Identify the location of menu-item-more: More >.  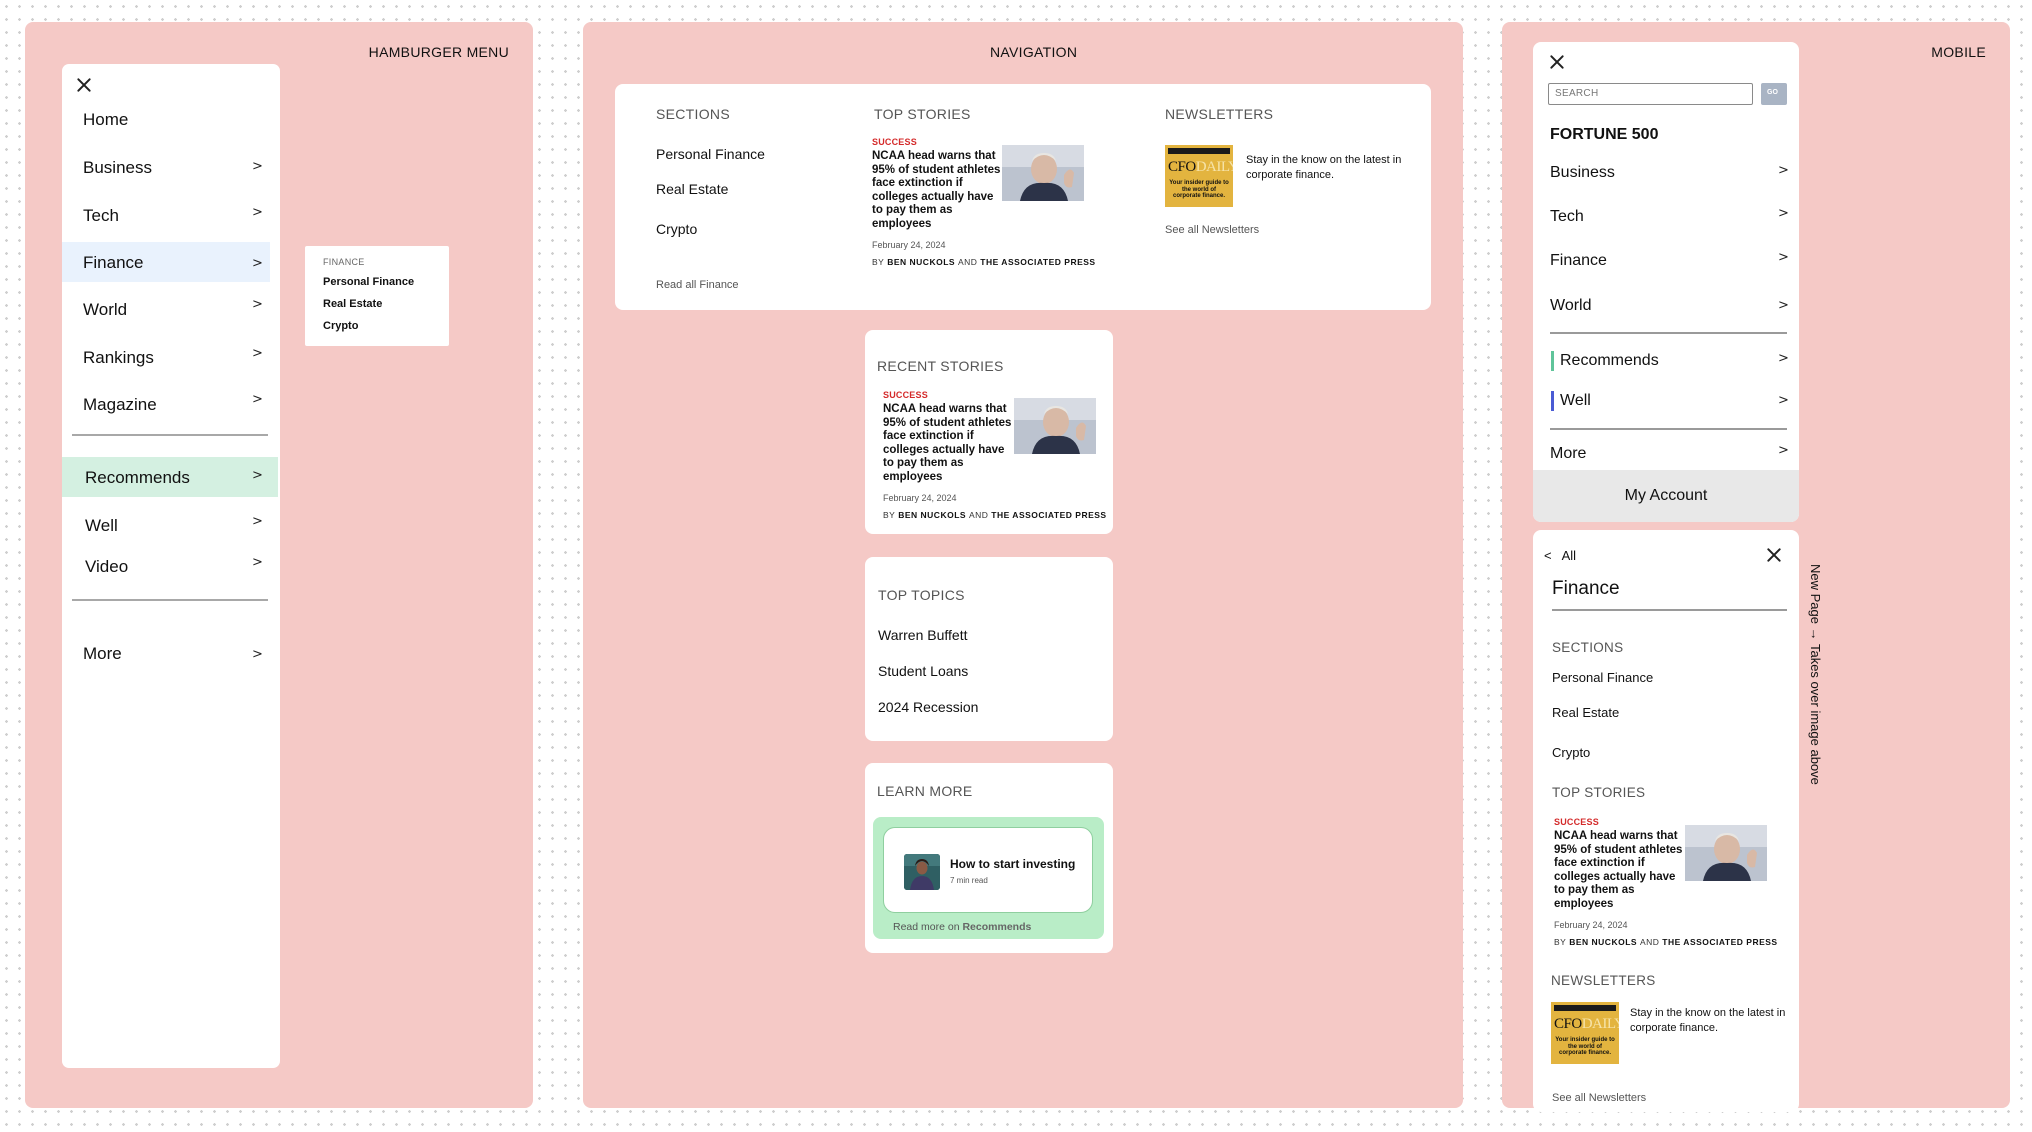
(170, 653).